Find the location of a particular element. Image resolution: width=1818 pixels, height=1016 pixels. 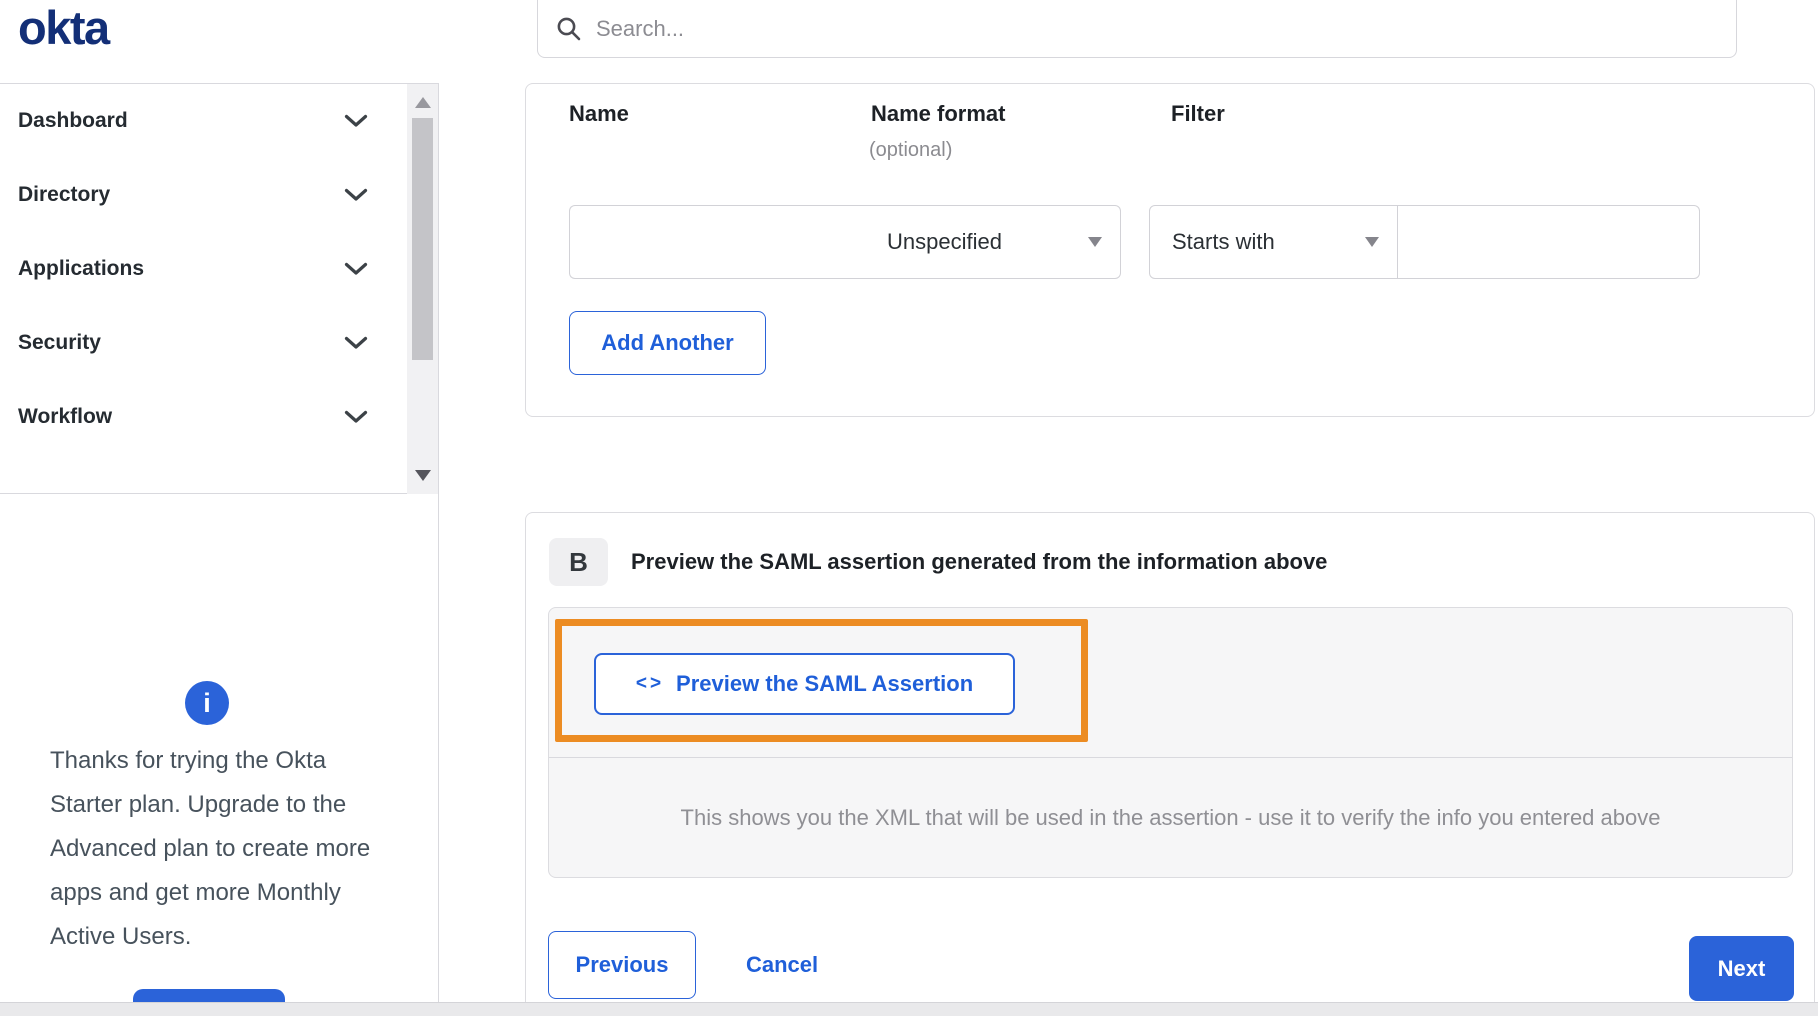

attribute-name-input is located at coordinates (717, 242).